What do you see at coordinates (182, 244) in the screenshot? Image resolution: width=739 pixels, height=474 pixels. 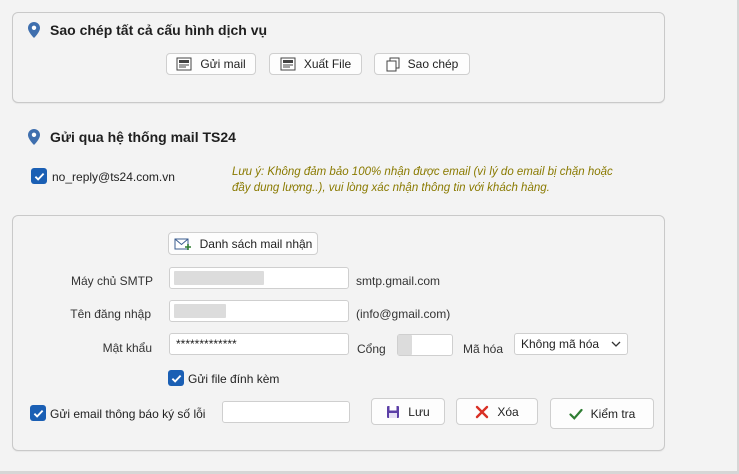 I see `mail-add-icon` at bounding box center [182, 244].